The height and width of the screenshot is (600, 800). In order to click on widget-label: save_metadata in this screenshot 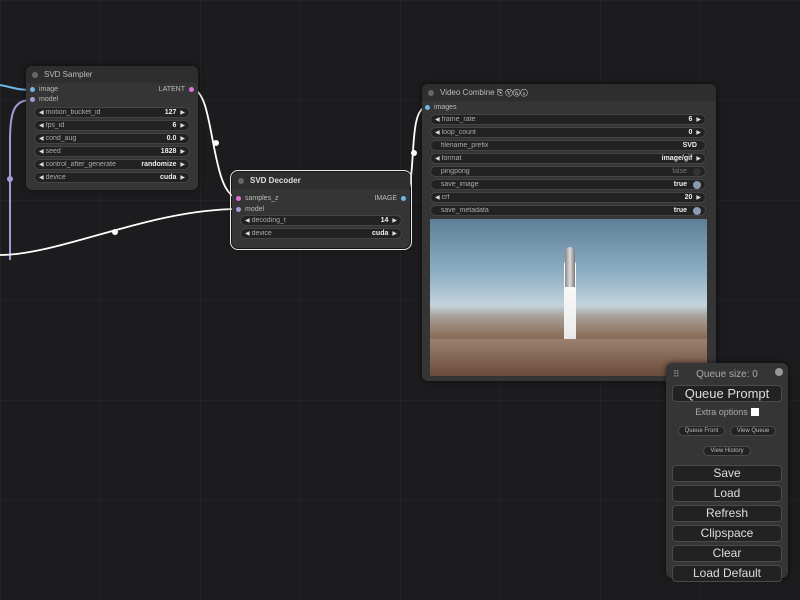, I will do `click(464, 210)`.